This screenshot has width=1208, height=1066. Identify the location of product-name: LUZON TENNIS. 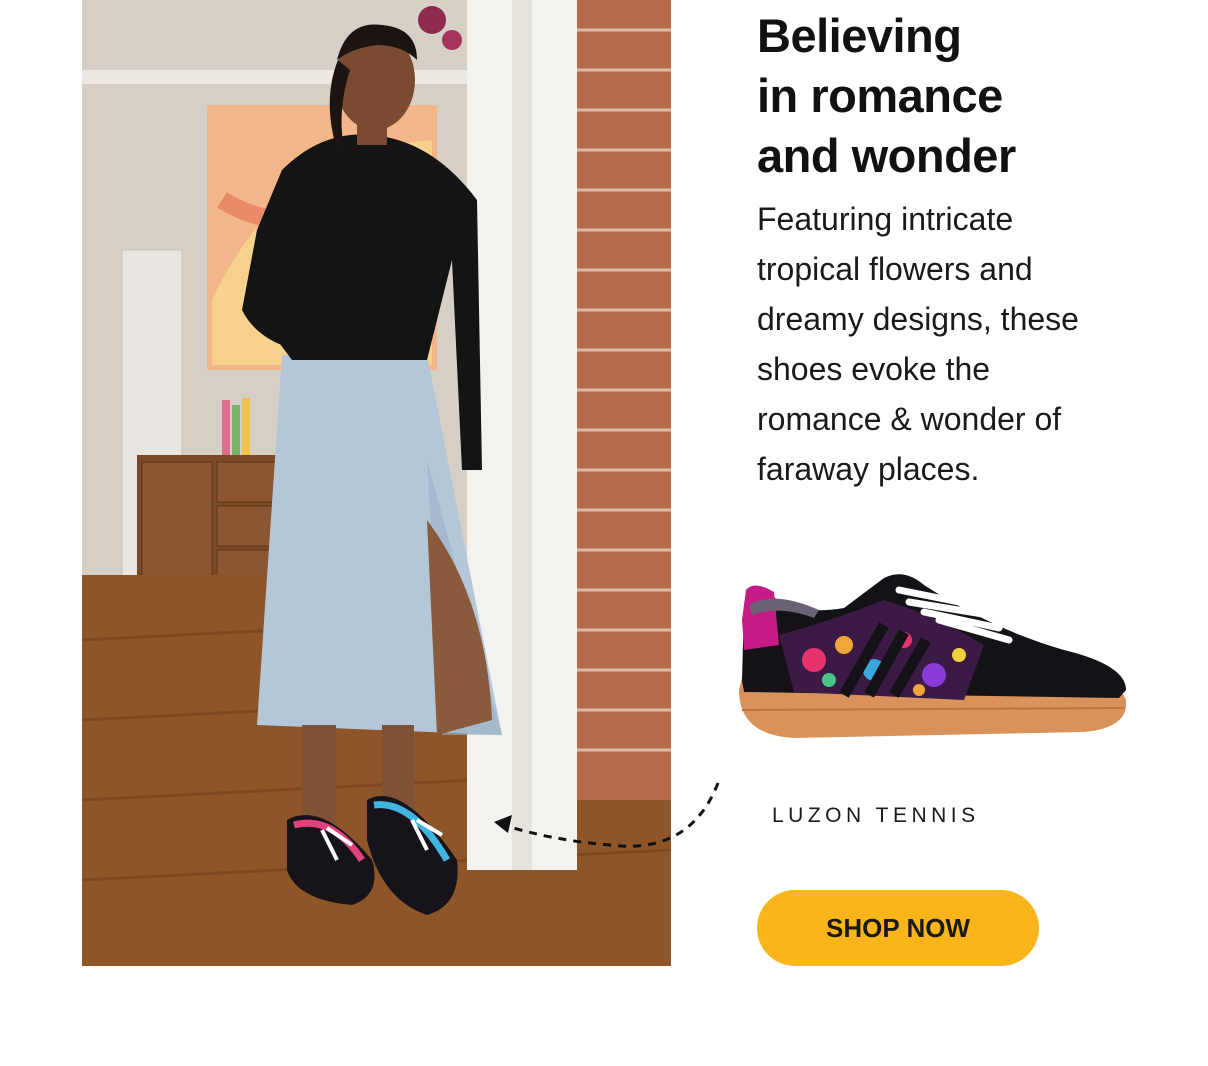
(876, 816).